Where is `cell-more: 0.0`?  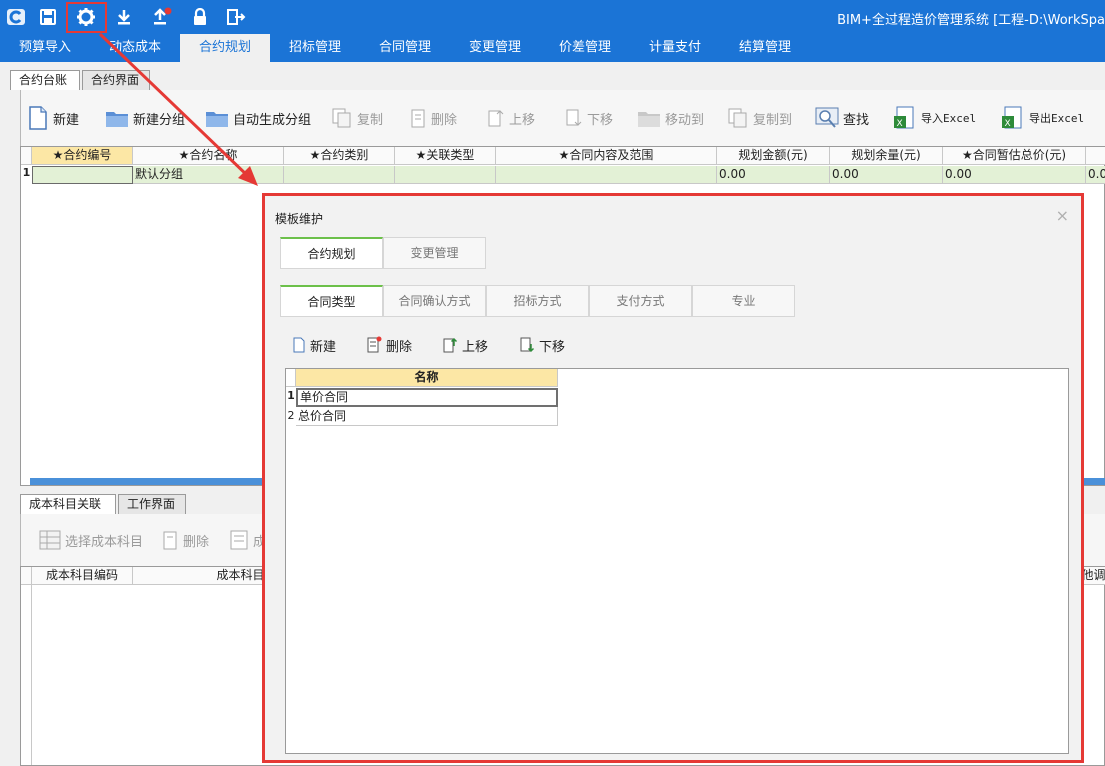 cell-more: 0.0 is located at coordinates (1095, 175).